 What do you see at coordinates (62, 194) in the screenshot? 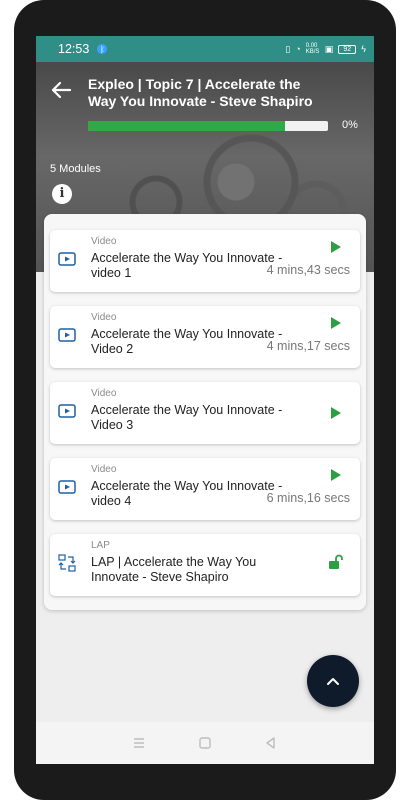
I see `info-icon: i` at bounding box center [62, 194].